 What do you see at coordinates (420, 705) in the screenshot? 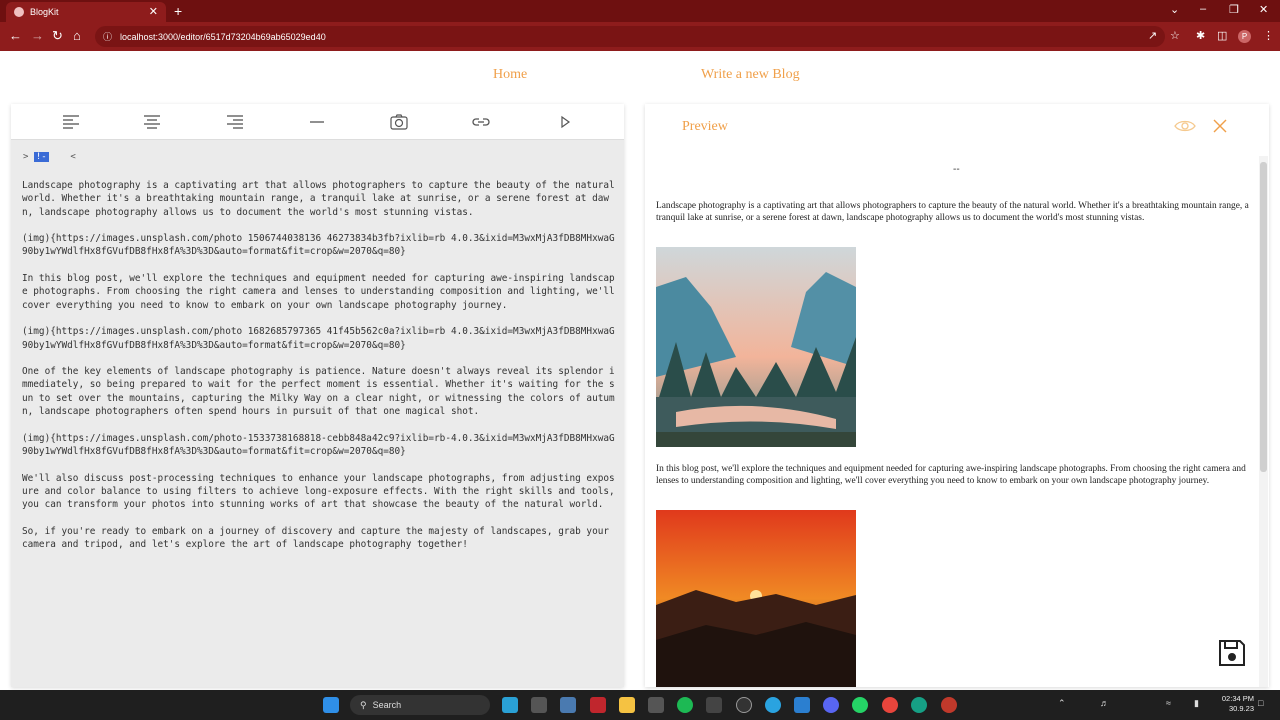
I see `taskbar-search: ⚲ Search` at bounding box center [420, 705].